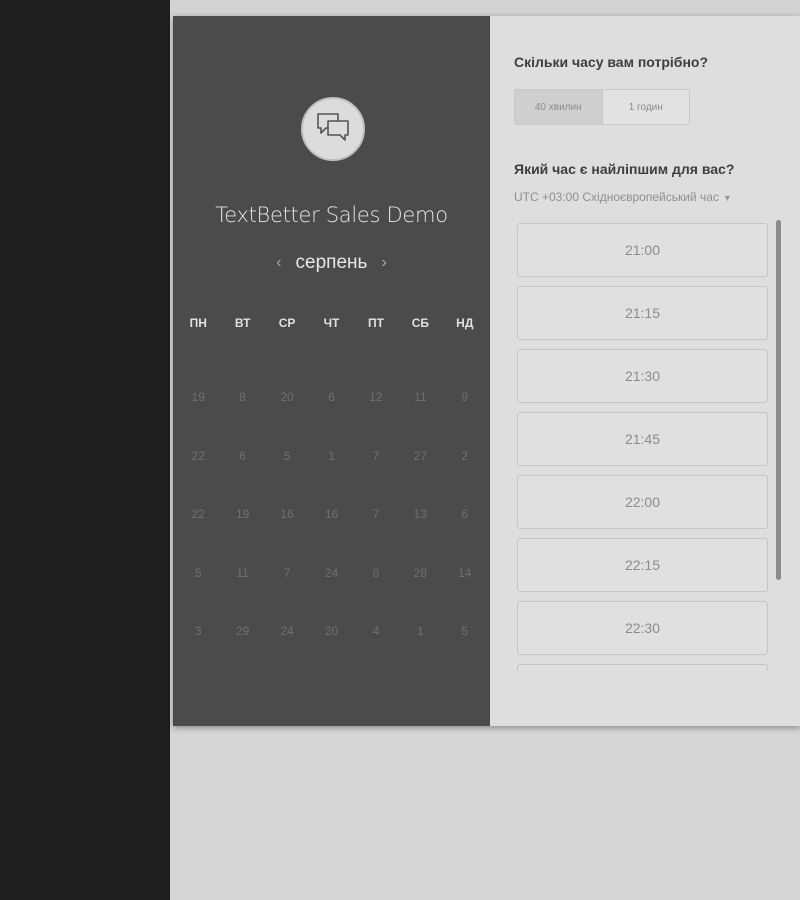  Describe the element at coordinates (485, 8) in the screenshot. I see `top-bar` at that location.